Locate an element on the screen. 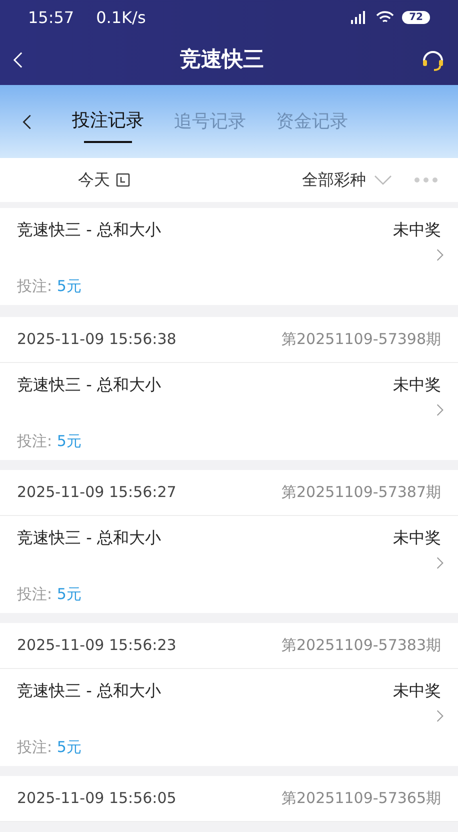  period-number: 第20251109-57365期 is located at coordinates (361, 799).